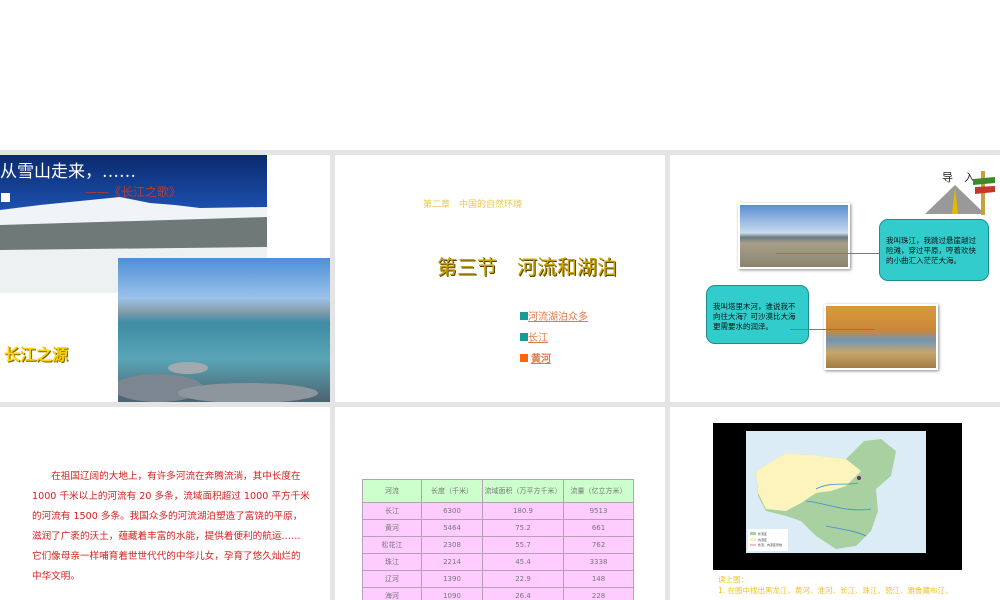 The image size is (1000, 600). Describe the element at coordinates (523, 579) in the screenshot. I see `table-cell: 22.9` at that location.